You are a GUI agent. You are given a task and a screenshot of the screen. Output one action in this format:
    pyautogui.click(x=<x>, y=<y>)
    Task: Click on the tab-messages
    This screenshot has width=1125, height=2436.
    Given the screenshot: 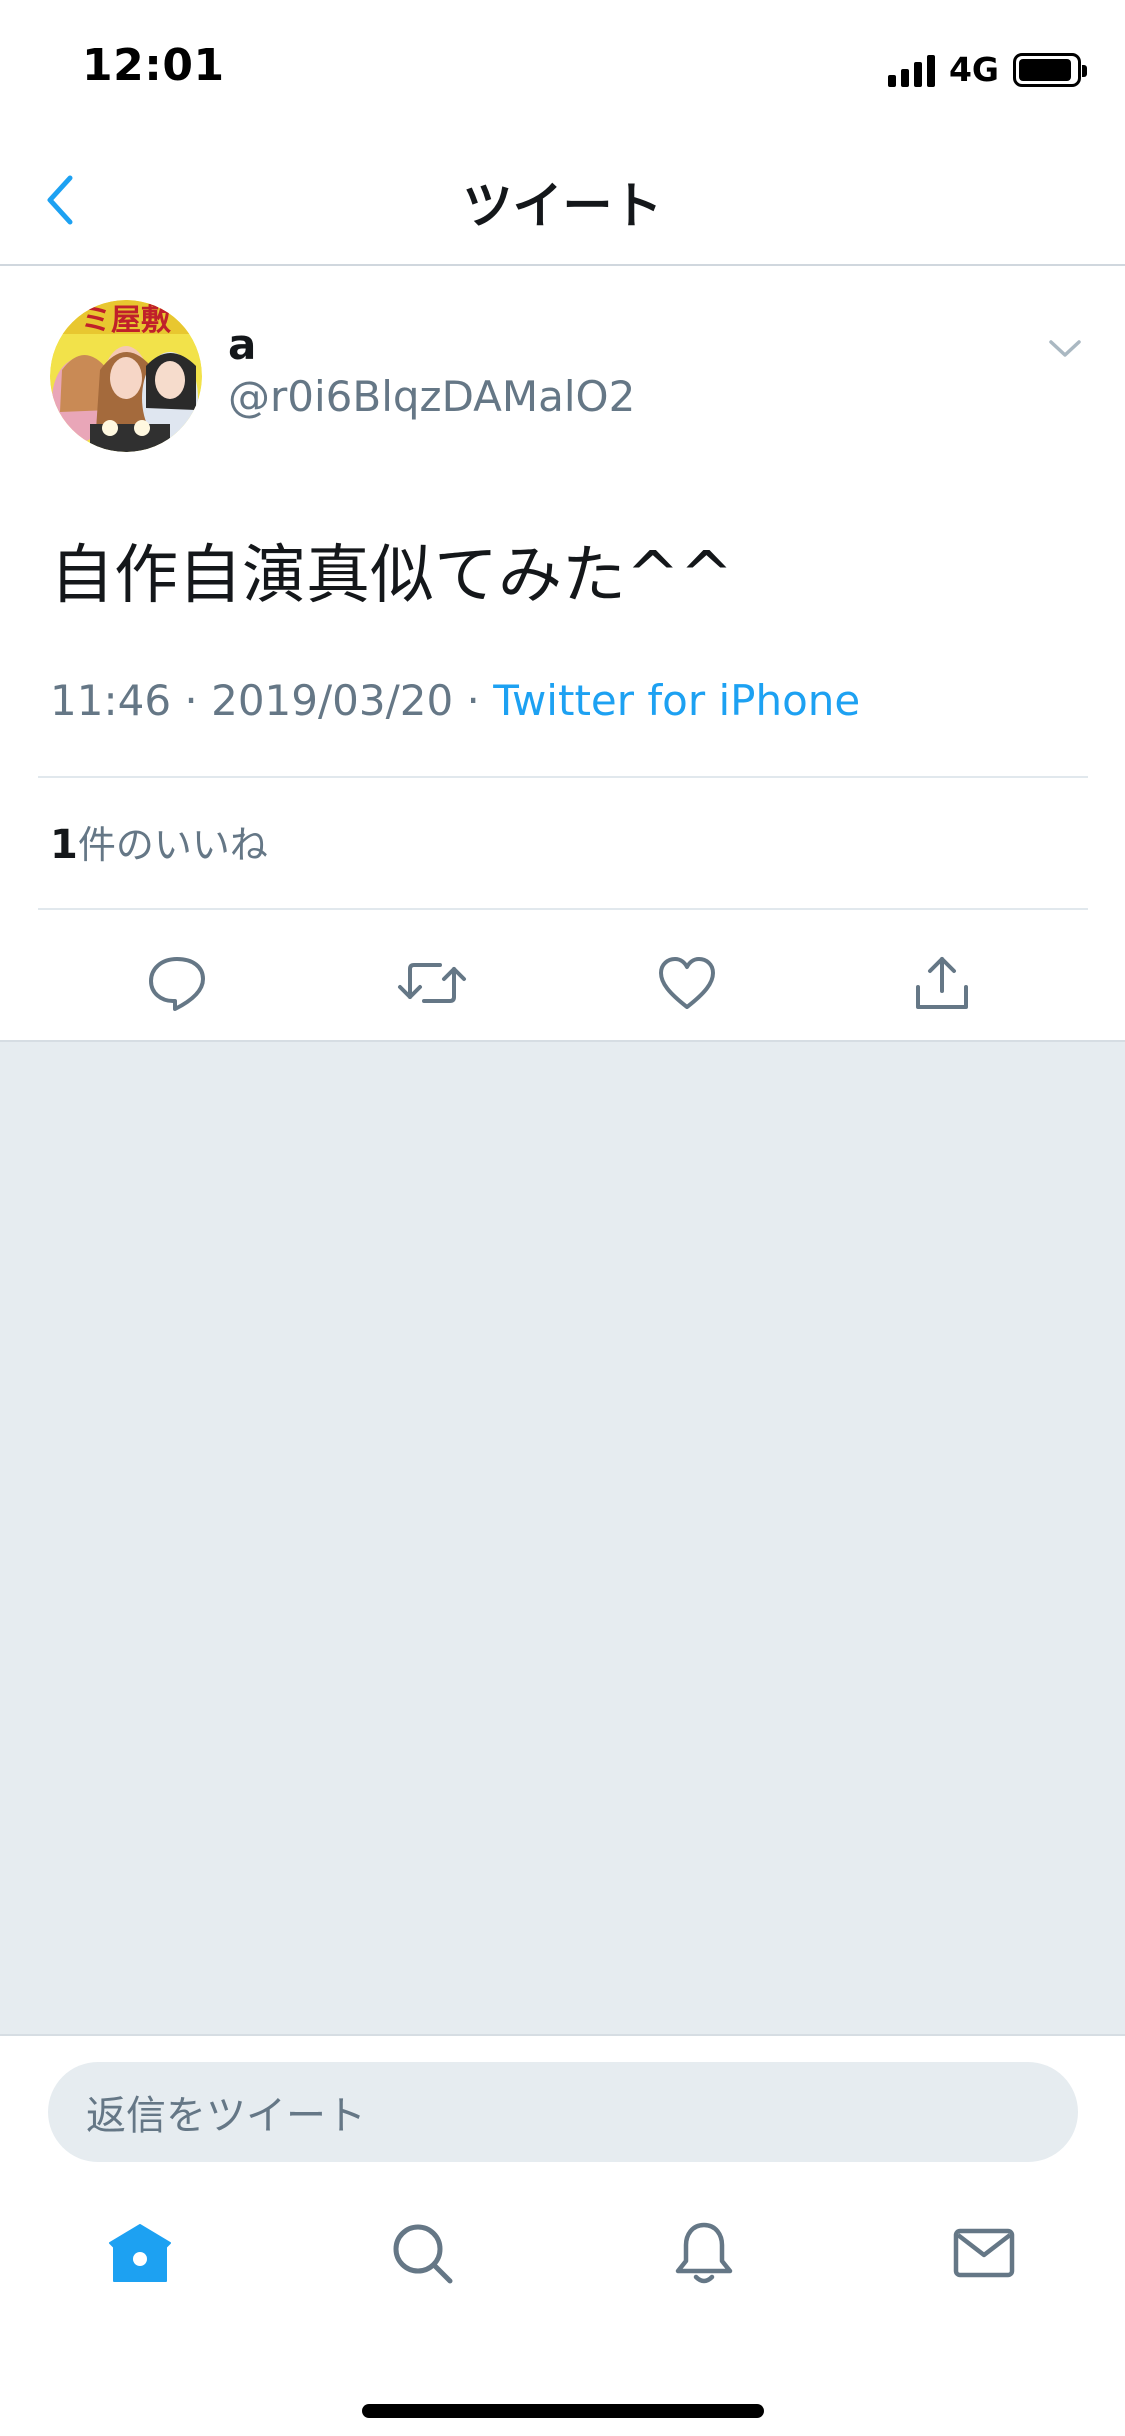 What is the action you would take?
    pyautogui.click(x=984, y=2253)
    